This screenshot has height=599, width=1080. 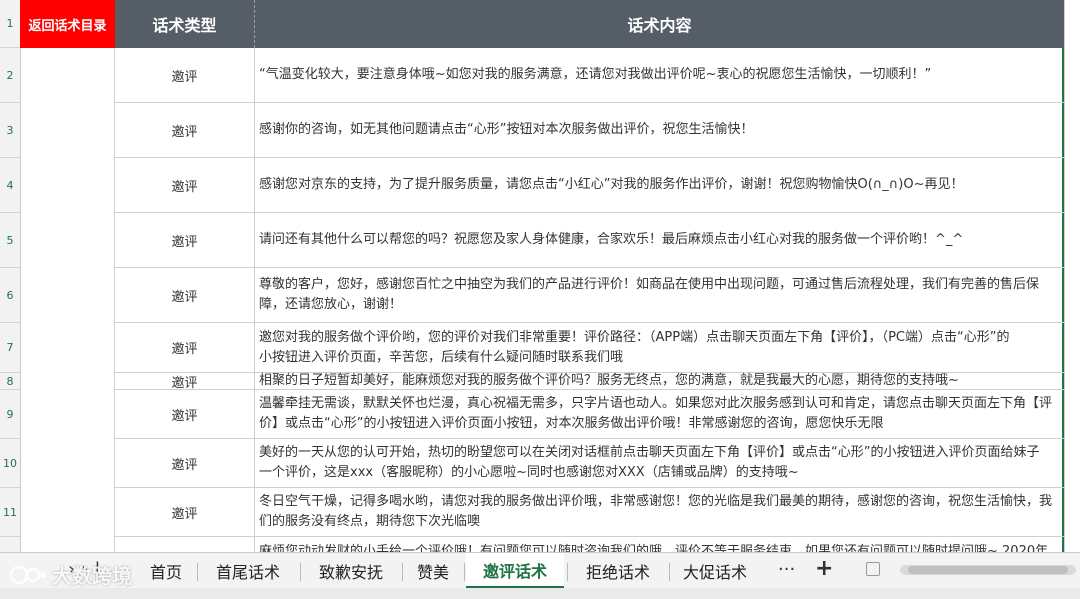 I want to click on content-line: 小按钮进入评价页面，辛苦您，后续有什么疑问随时联系我们哦, so click(x=441, y=357).